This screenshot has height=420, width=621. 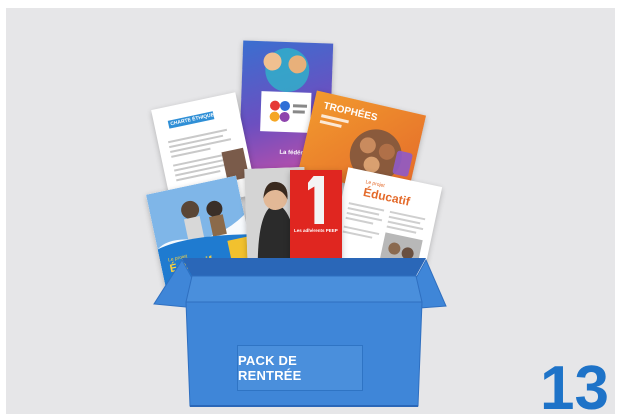 What do you see at coordinates (574, 384) in the screenshot?
I see `page-number: 13` at bounding box center [574, 384].